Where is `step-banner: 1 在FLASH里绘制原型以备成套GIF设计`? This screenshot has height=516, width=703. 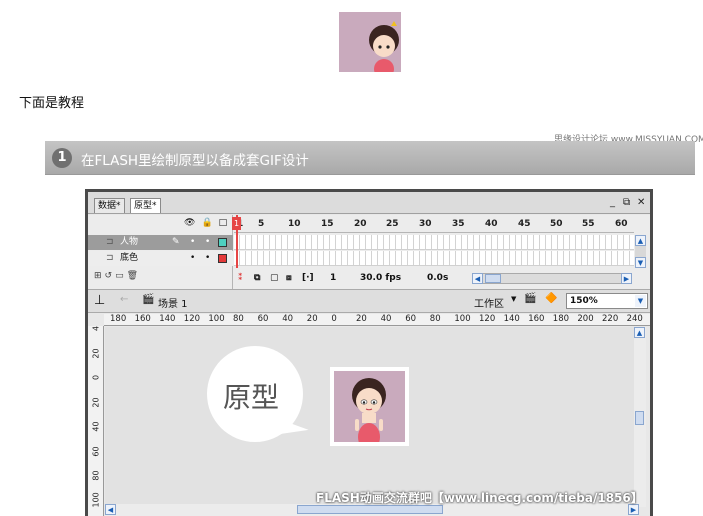
step-banner: 1 在FLASH里绘制原型以备成套GIF设计 is located at coordinates (370, 158).